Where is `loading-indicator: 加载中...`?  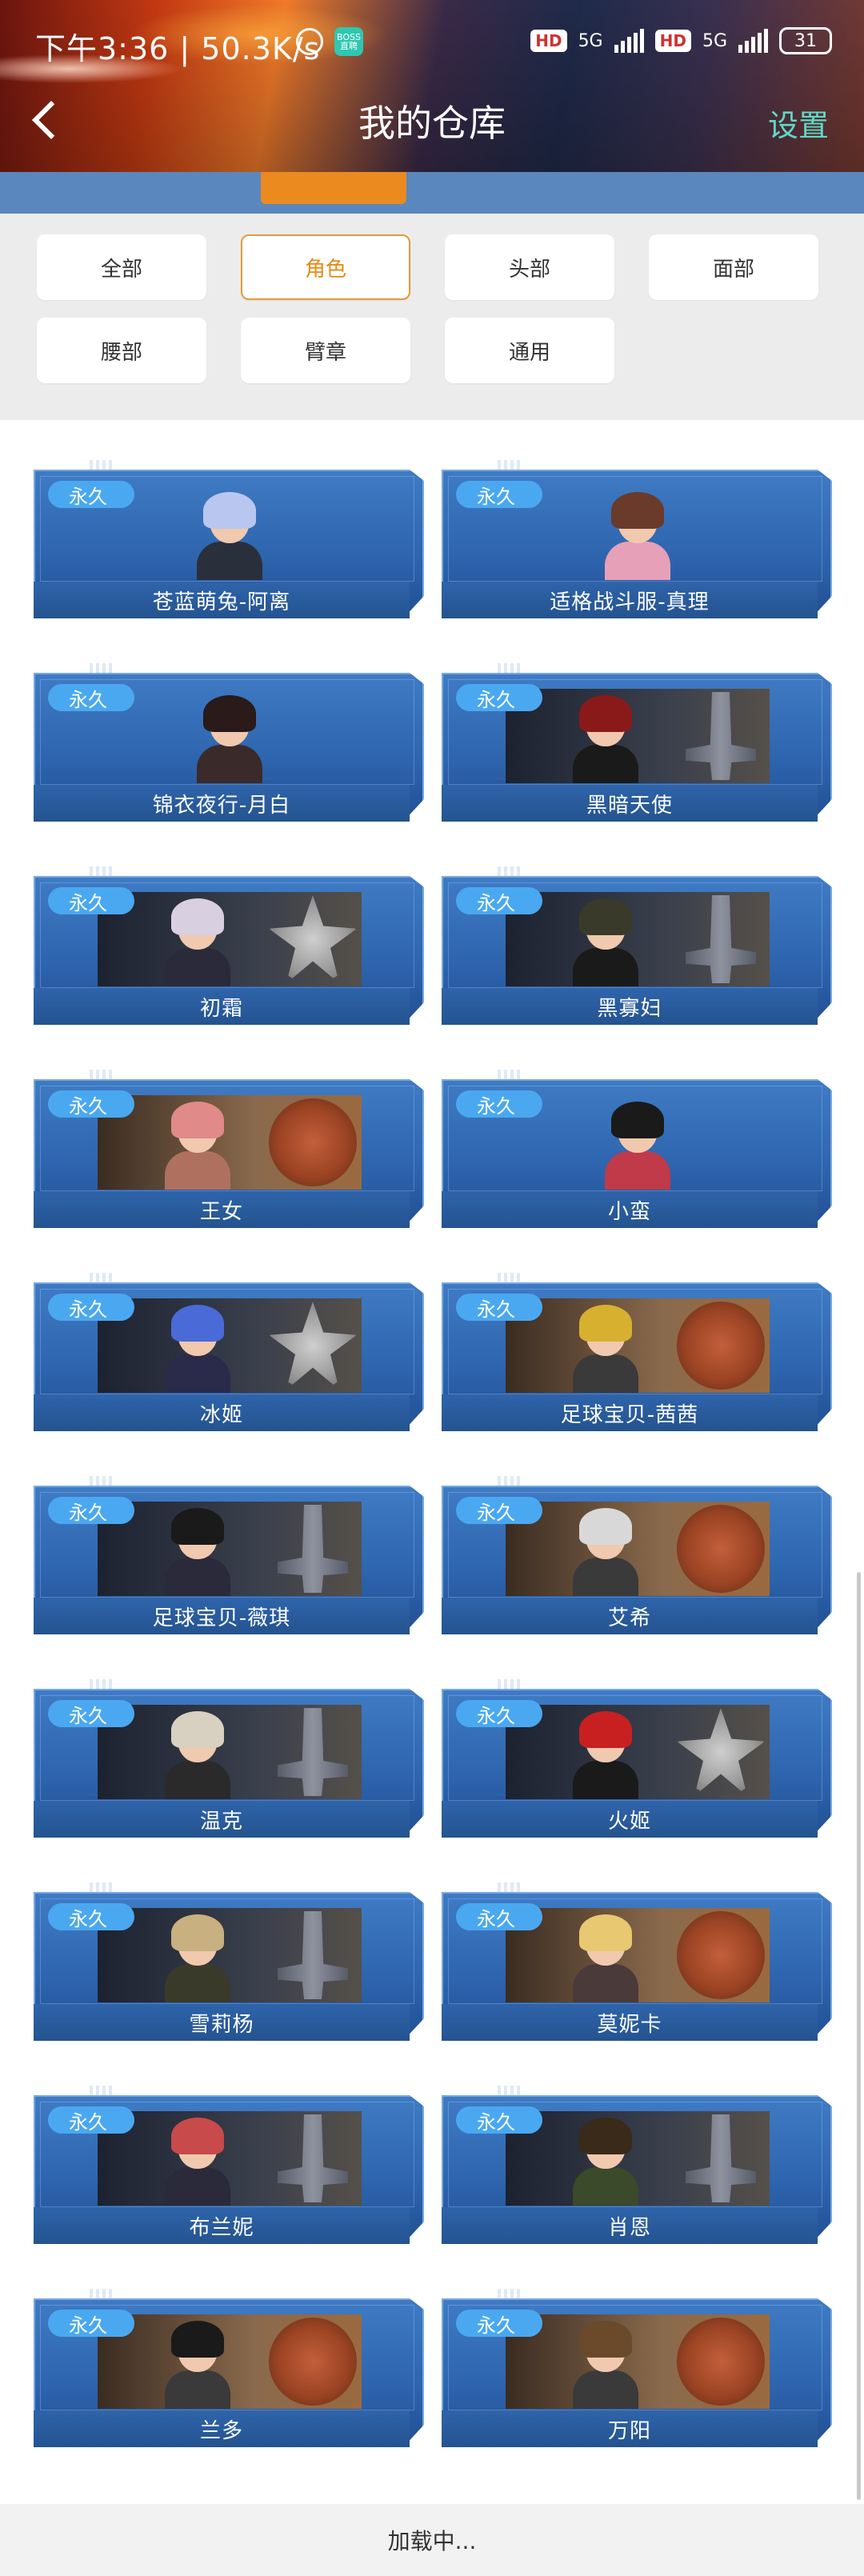 loading-indicator: 加载中... is located at coordinates (432, 2540).